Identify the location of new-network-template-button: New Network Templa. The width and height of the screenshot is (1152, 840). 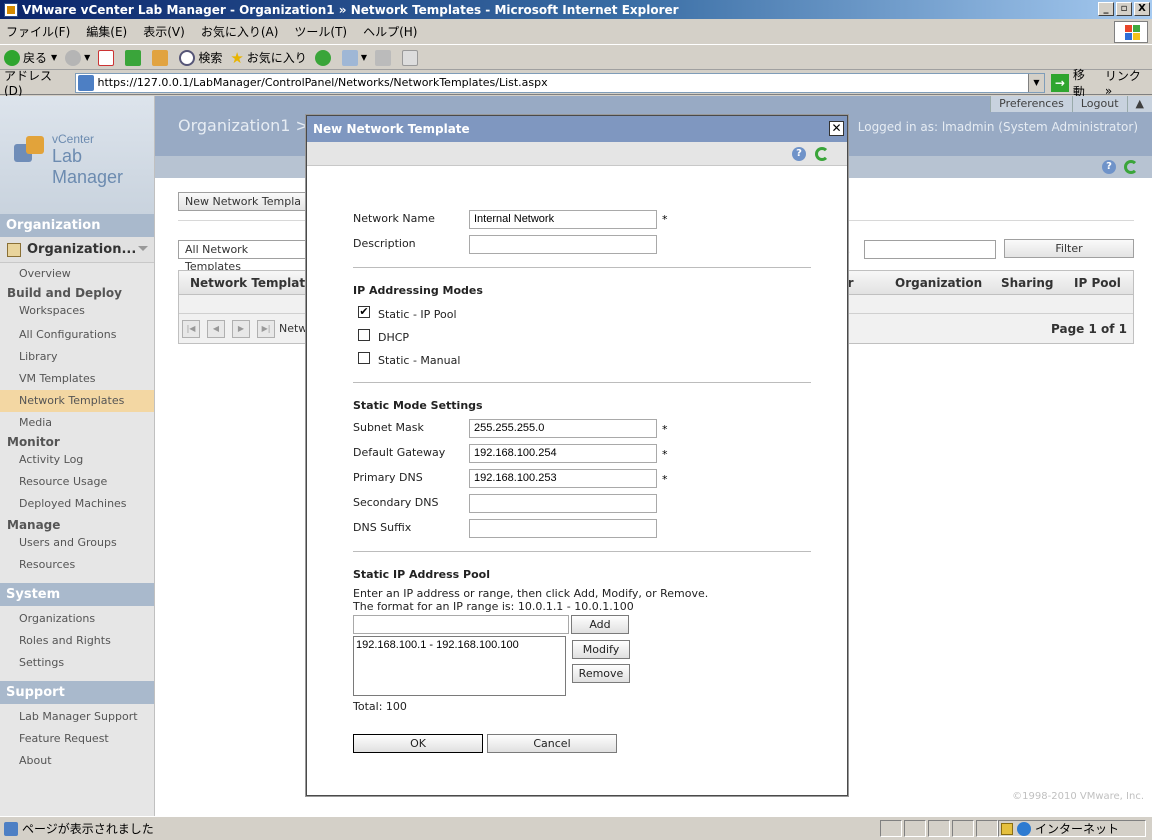
(243, 201).